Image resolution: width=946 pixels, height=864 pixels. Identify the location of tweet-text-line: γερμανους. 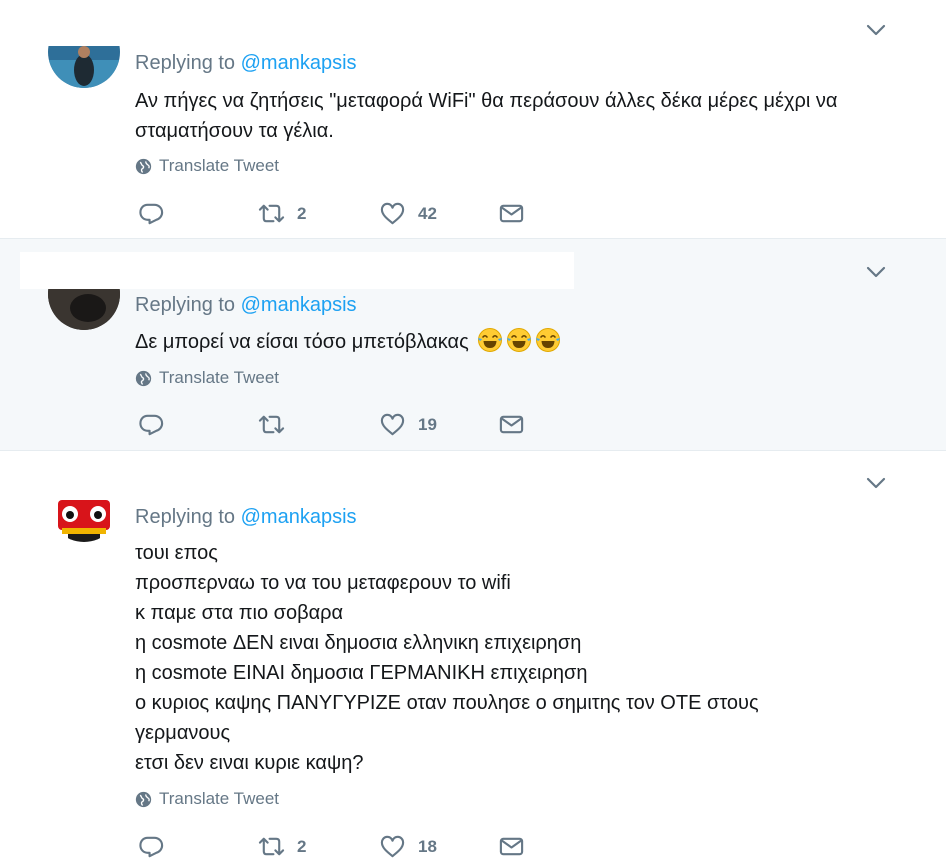
(183, 733).